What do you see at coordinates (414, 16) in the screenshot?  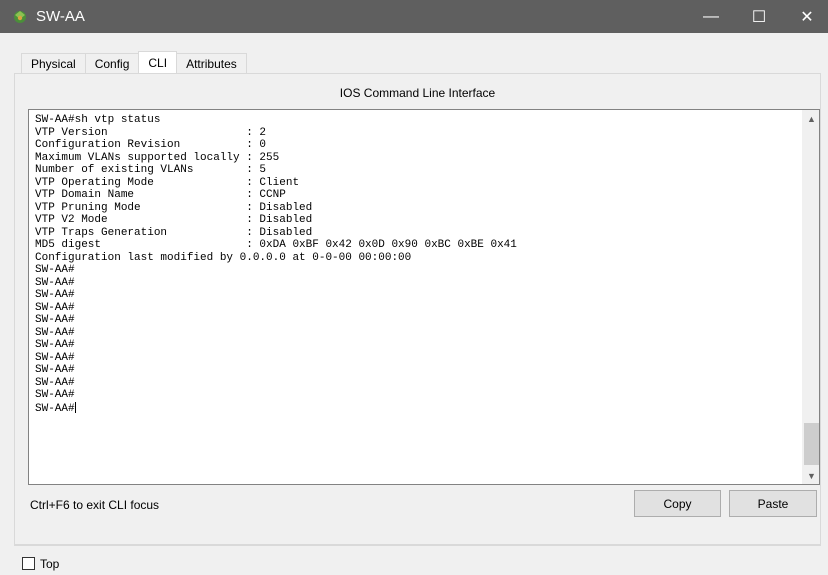 I see `title-bar: SW-AA — ☐ ✕` at bounding box center [414, 16].